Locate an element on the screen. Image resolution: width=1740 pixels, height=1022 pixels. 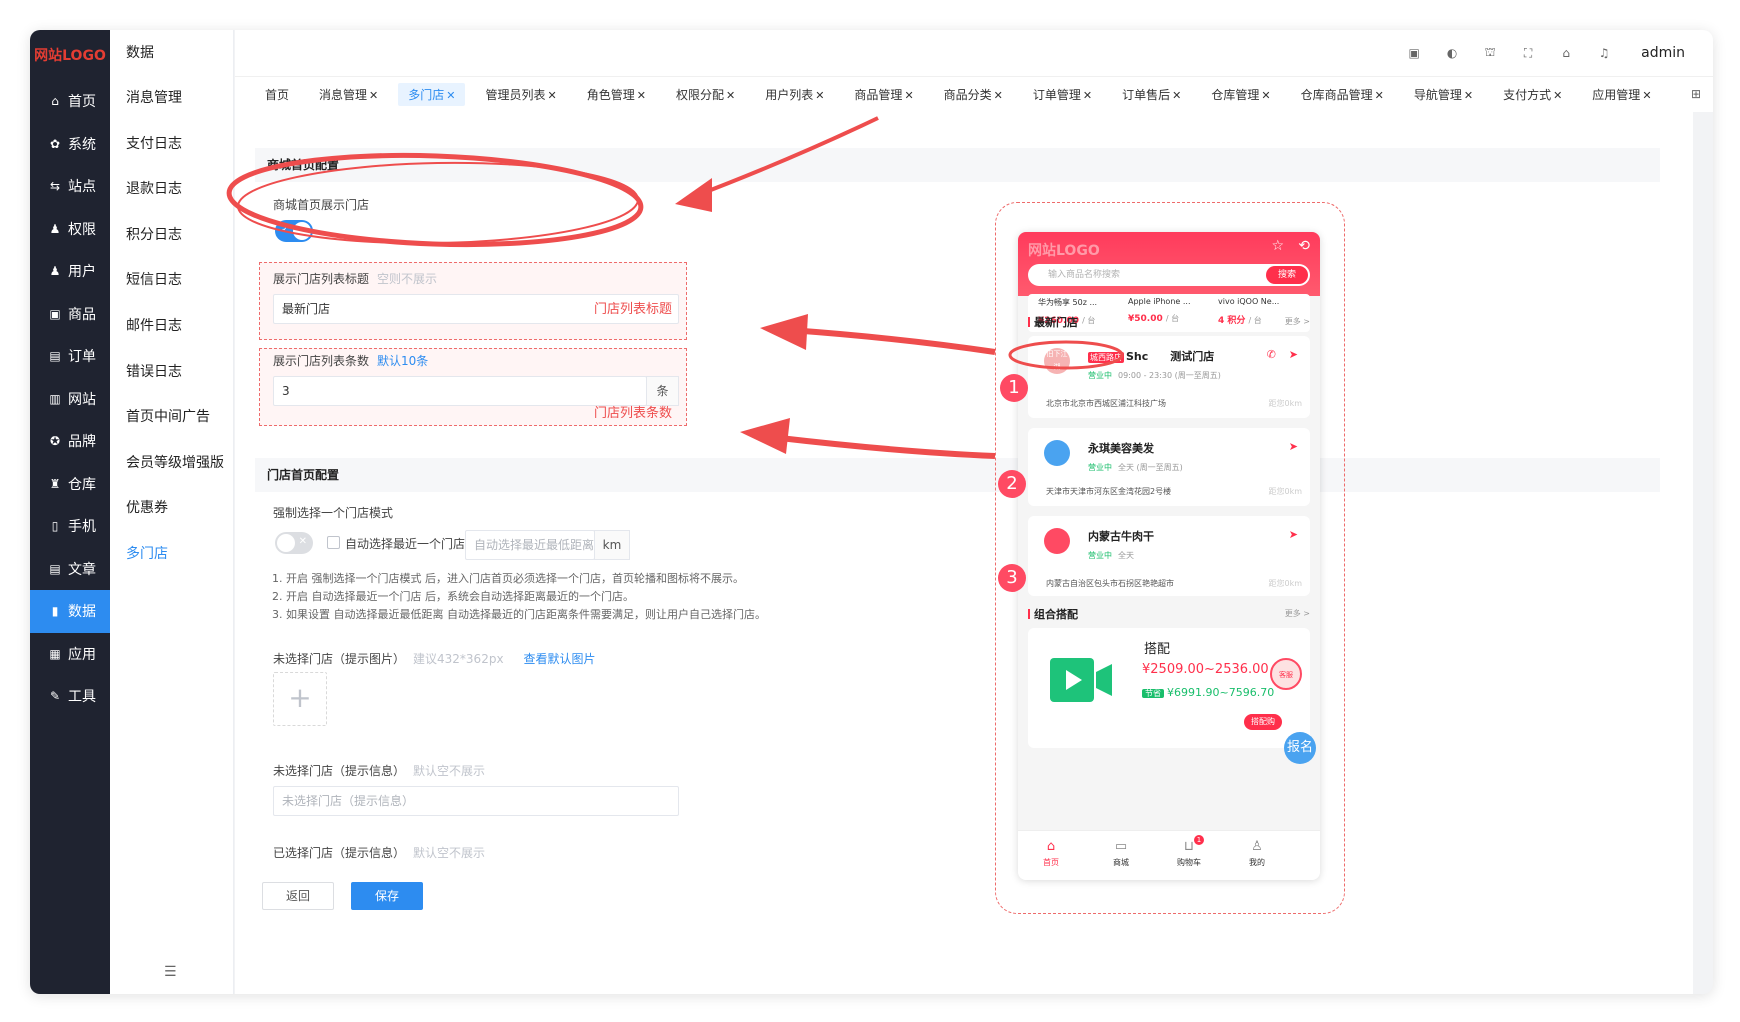
nav-item: ▯ 手机 is located at coordinates (70, 526).